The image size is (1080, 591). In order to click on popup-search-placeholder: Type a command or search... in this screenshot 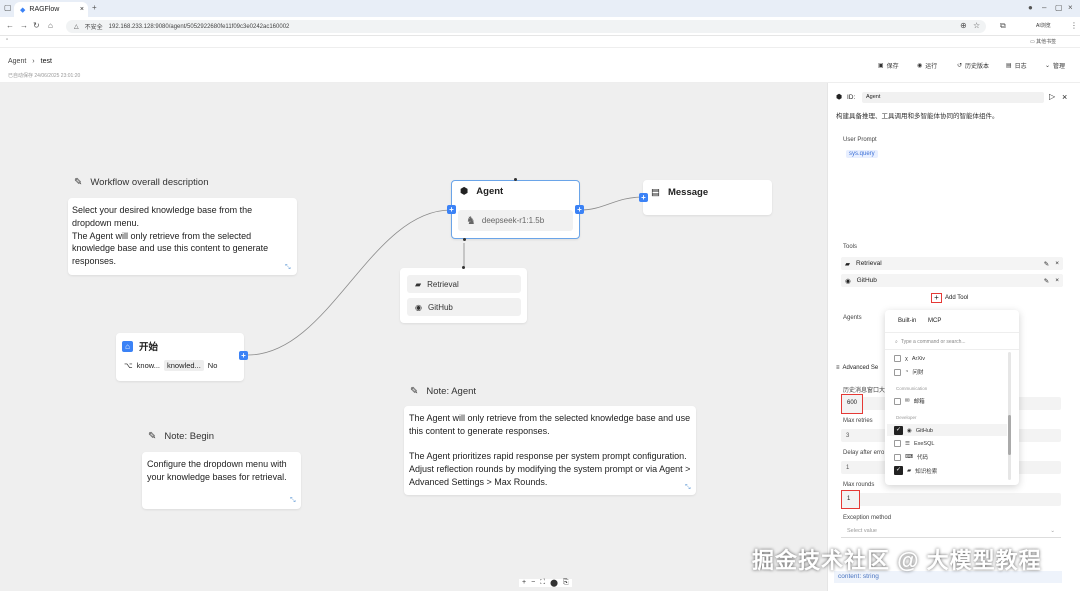, I will do `click(933, 342)`.